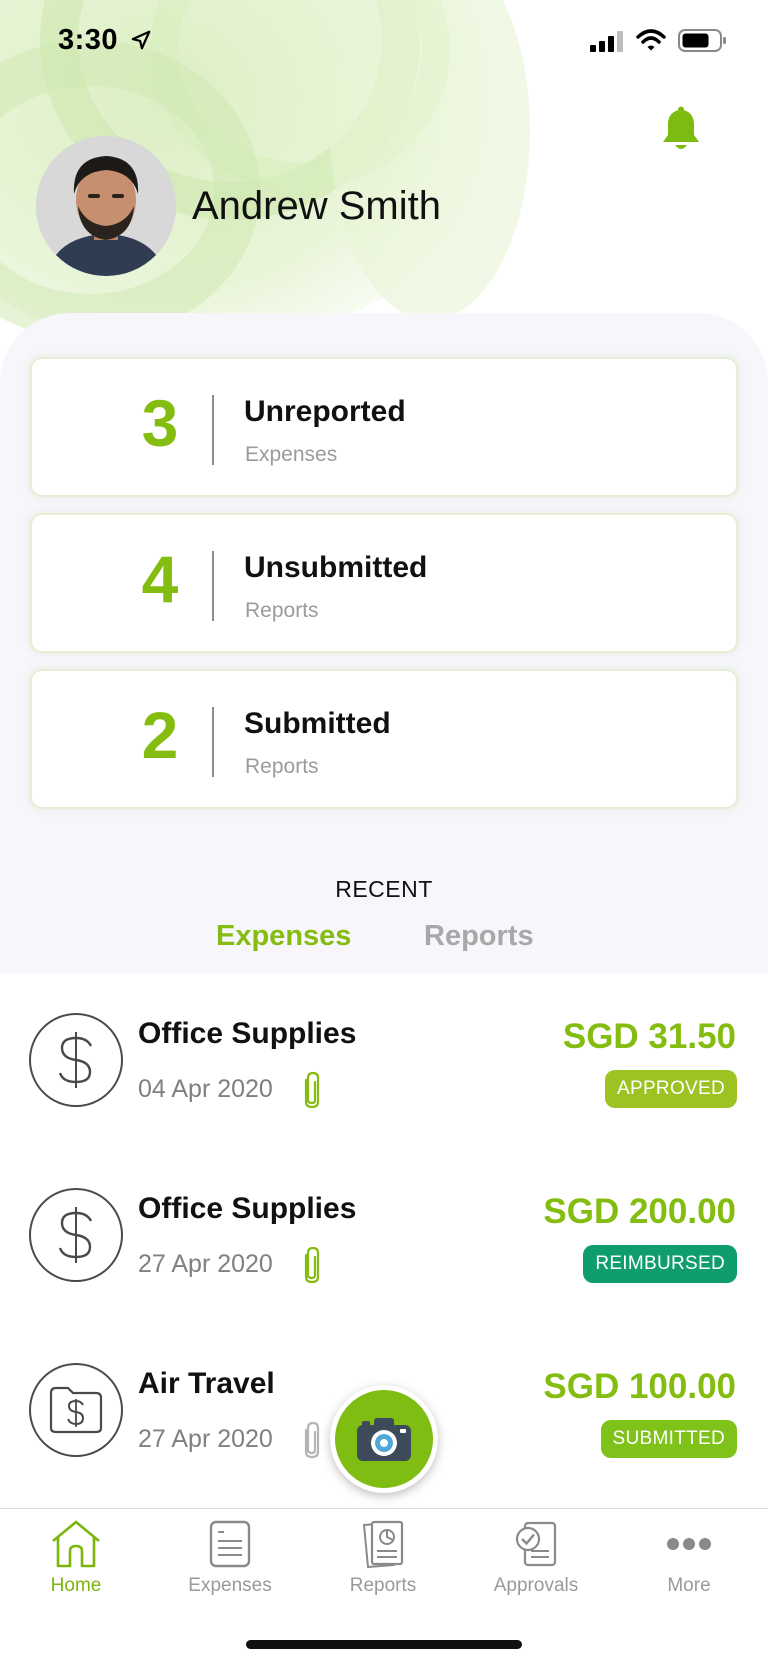 Image resolution: width=768 pixels, height=1661 pixels. I want to click on nav-more: More, so click(689, 1558).